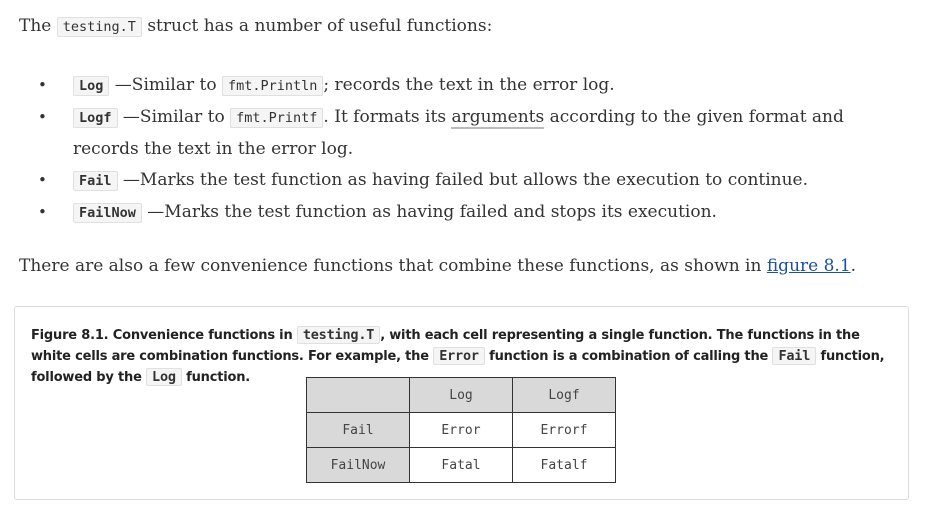  I want to click on caption-code: Fail, so click(794, 356).